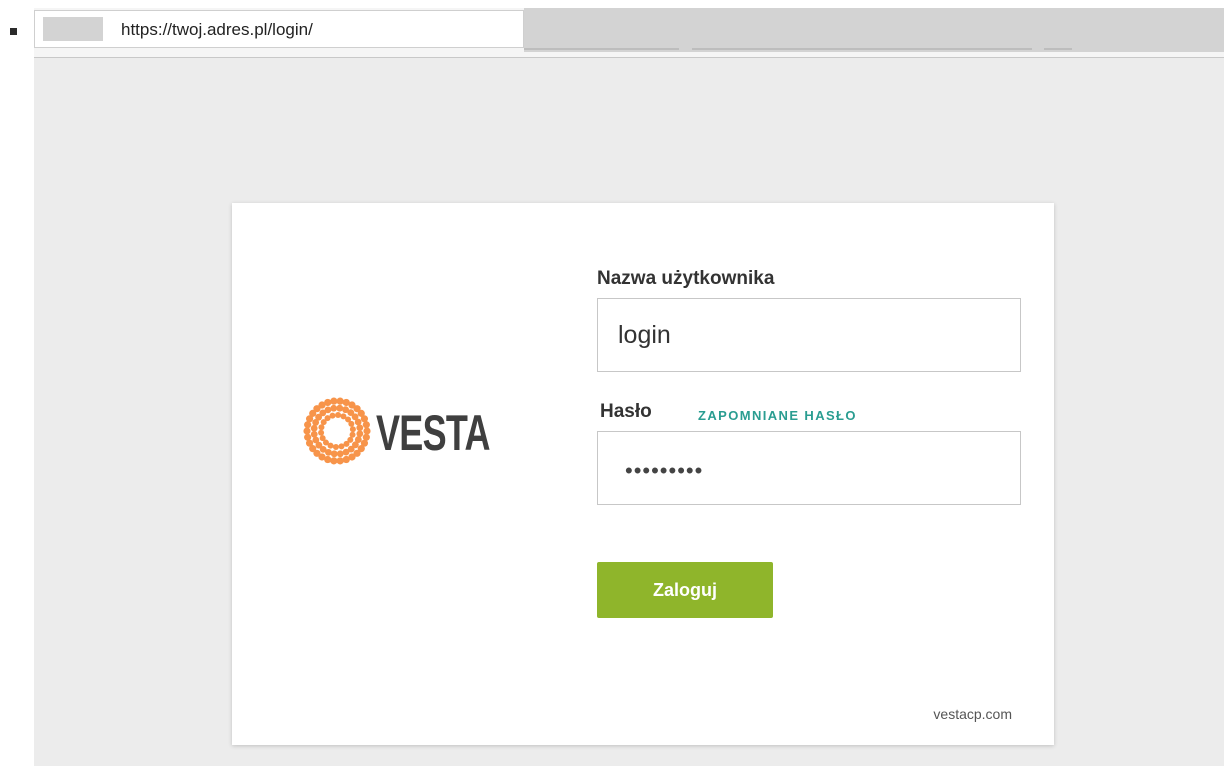 This screenshot has width=1224, height=766. I want to click on vestacp-link: vestacp.com, so click(972, 714).